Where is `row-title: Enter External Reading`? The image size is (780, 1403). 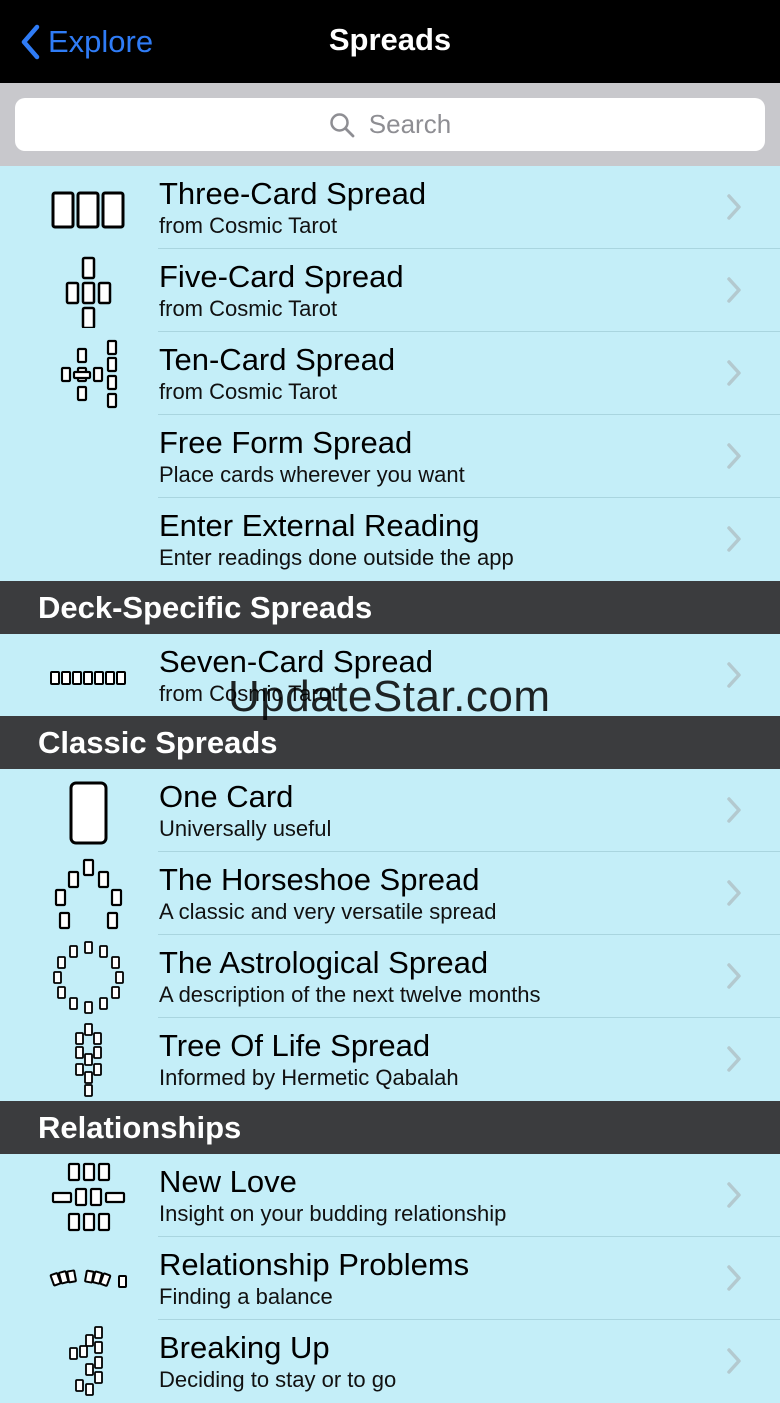
row-title: Enter External Reading is located at coordinates (319, 525).